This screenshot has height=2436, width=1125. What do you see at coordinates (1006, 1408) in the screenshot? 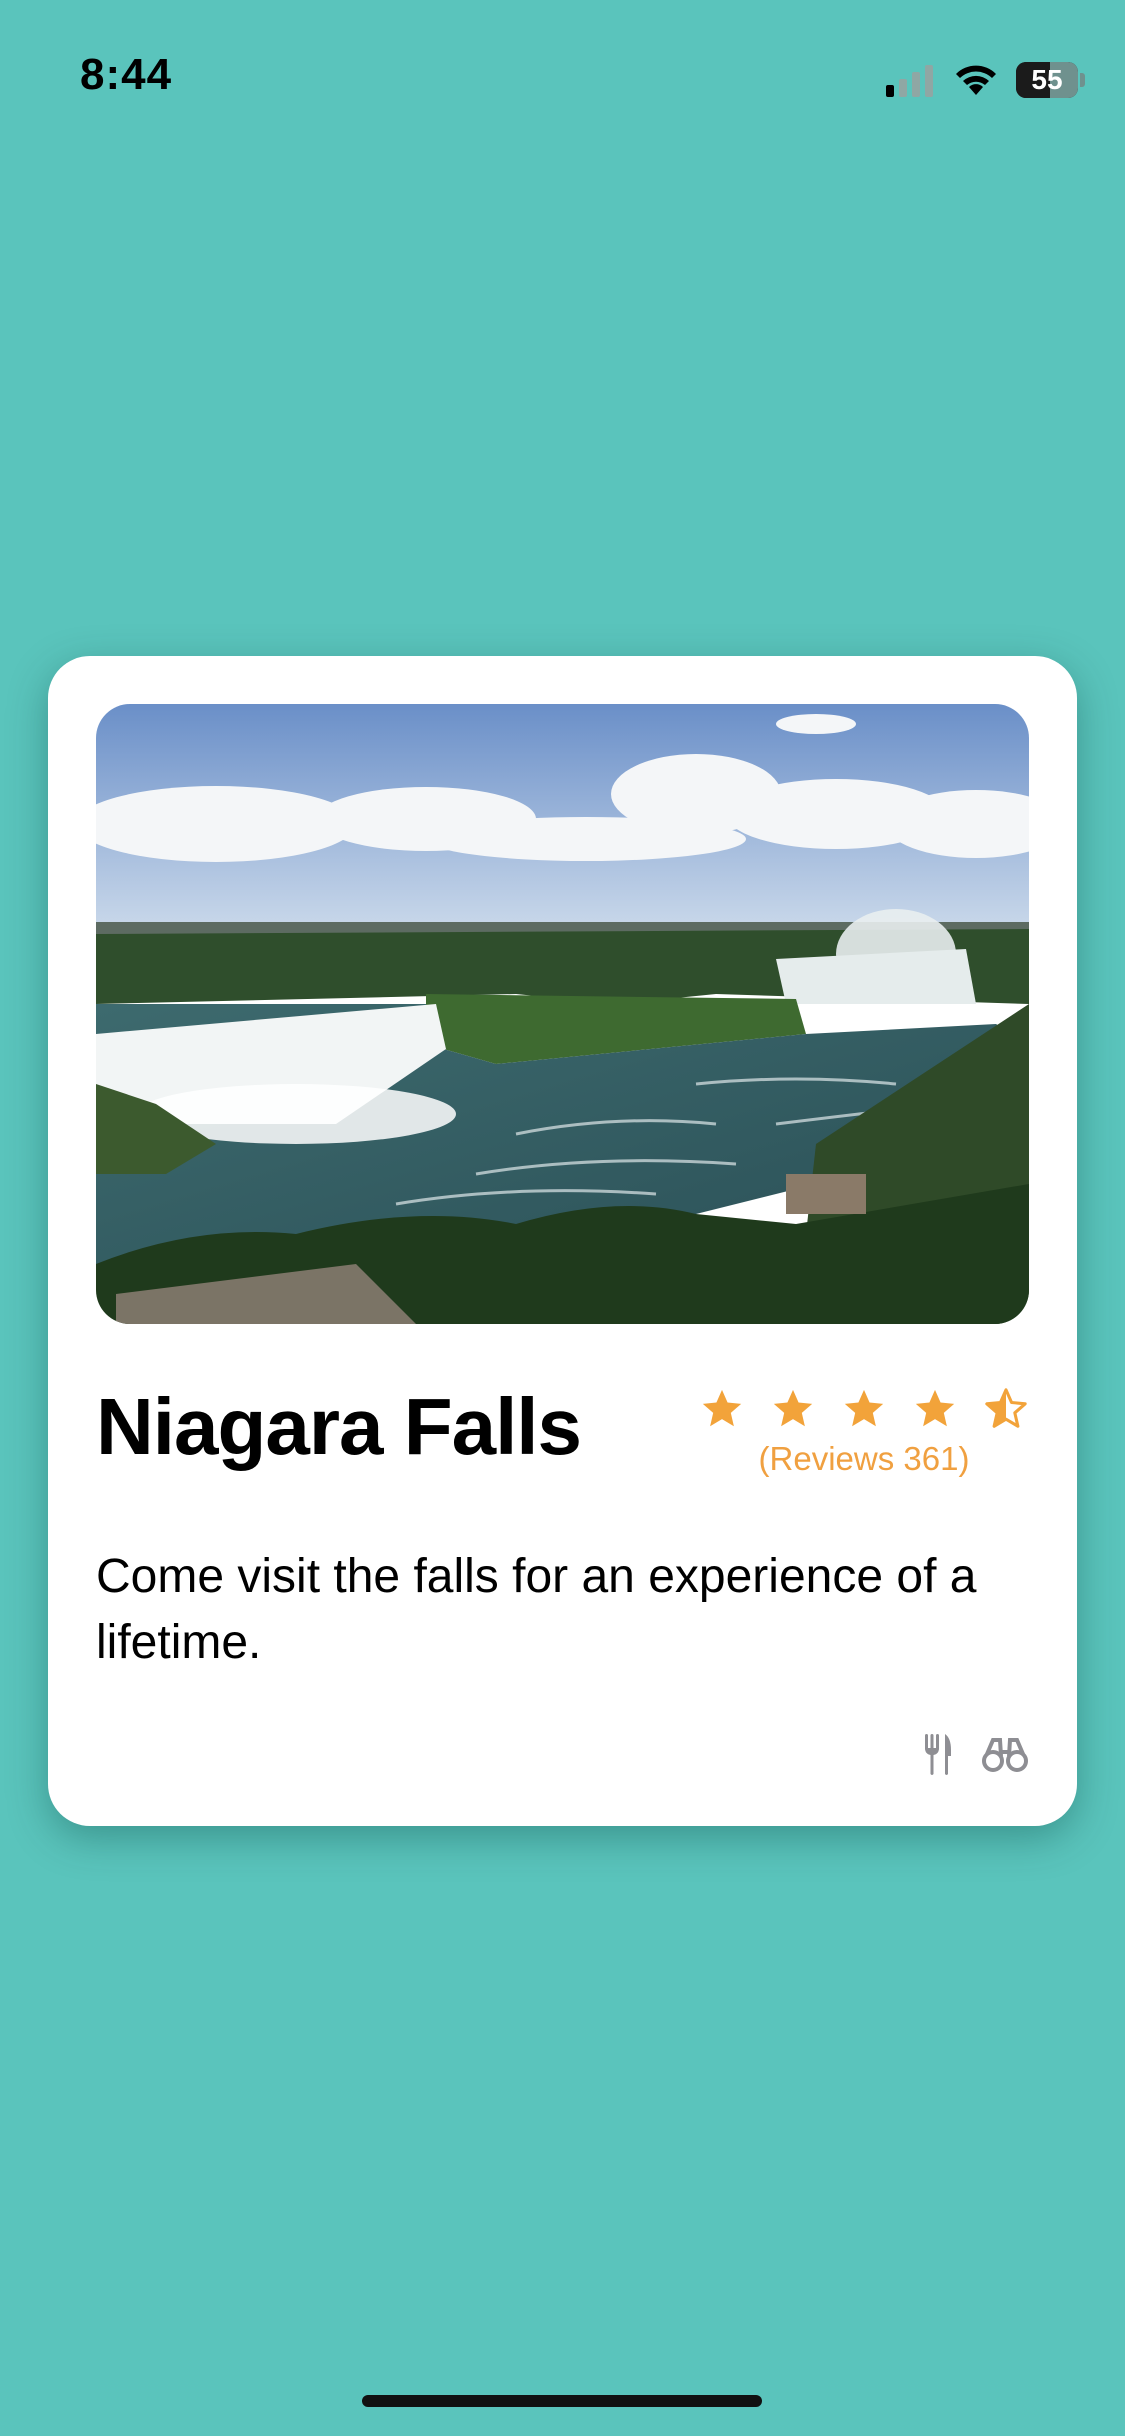
I see `star-half-icon` at bounding box center [1006, 1408].